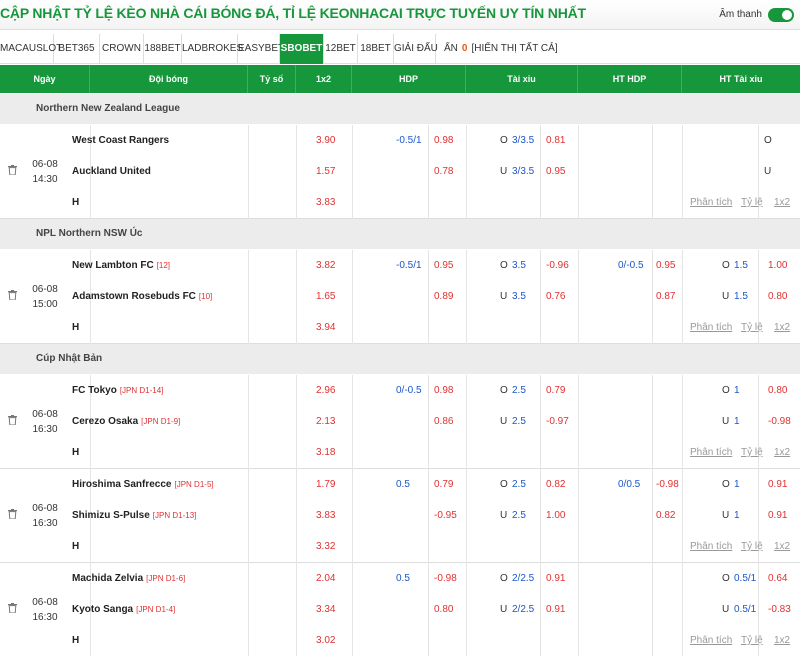  What do you see at coordinates (325, 452) in the screenshot?
I see `draw-1x2-odd: 3.18` at bounding box center [325, 452].